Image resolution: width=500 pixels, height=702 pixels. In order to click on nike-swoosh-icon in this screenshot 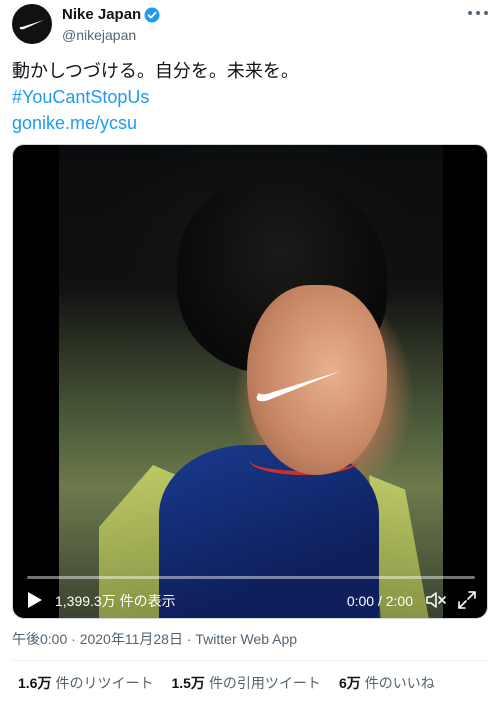, I will do `click(31, 25)`.